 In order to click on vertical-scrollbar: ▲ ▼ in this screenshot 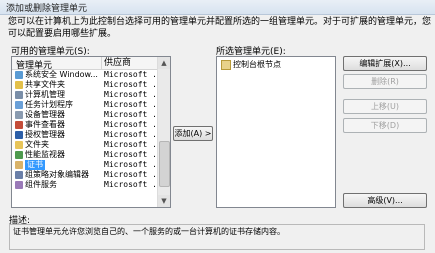, I will do `click(163, 132)`.